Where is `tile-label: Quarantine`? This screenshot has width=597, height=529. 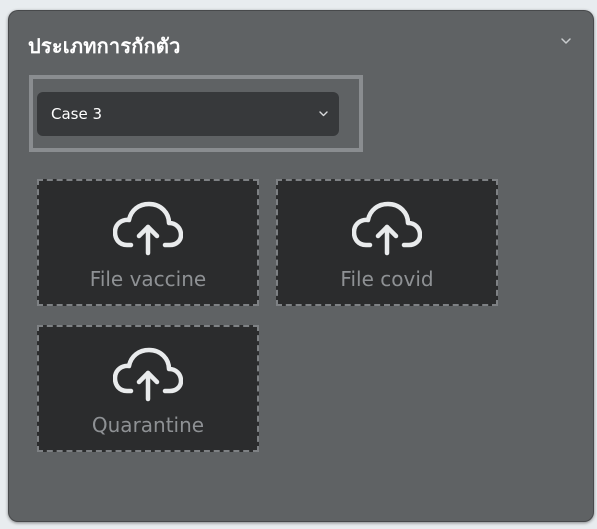 tile-label: Quarantine is located at coordinates (148, 425).